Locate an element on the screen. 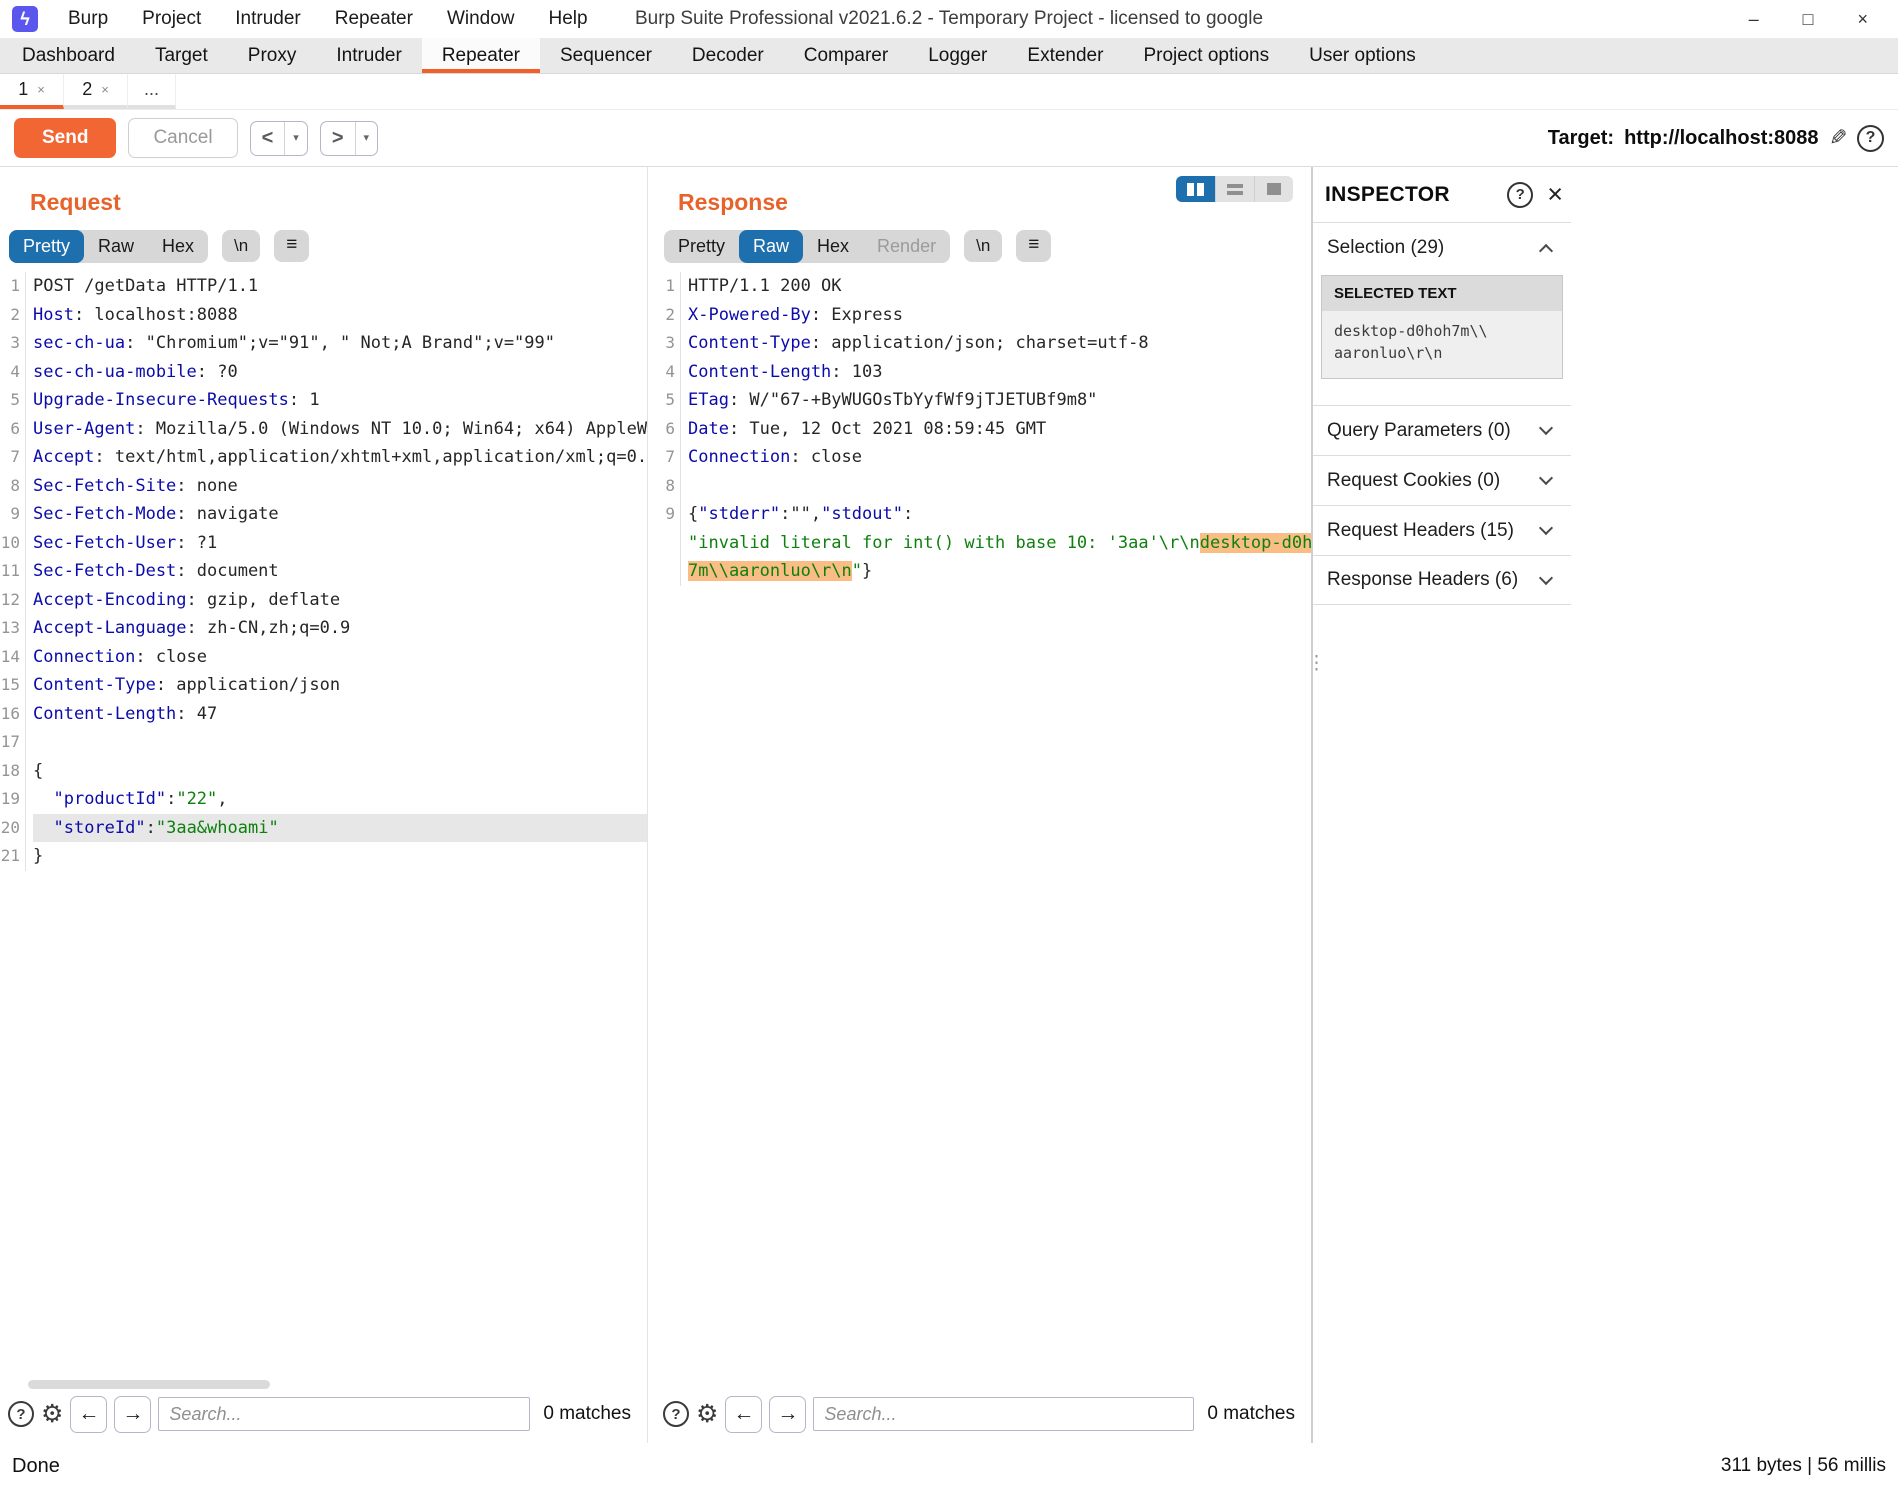 Image resolution: width=1898 pixels, height=1489 pixels. tab-project-options: Project options is located at coordinates (1206, 55).